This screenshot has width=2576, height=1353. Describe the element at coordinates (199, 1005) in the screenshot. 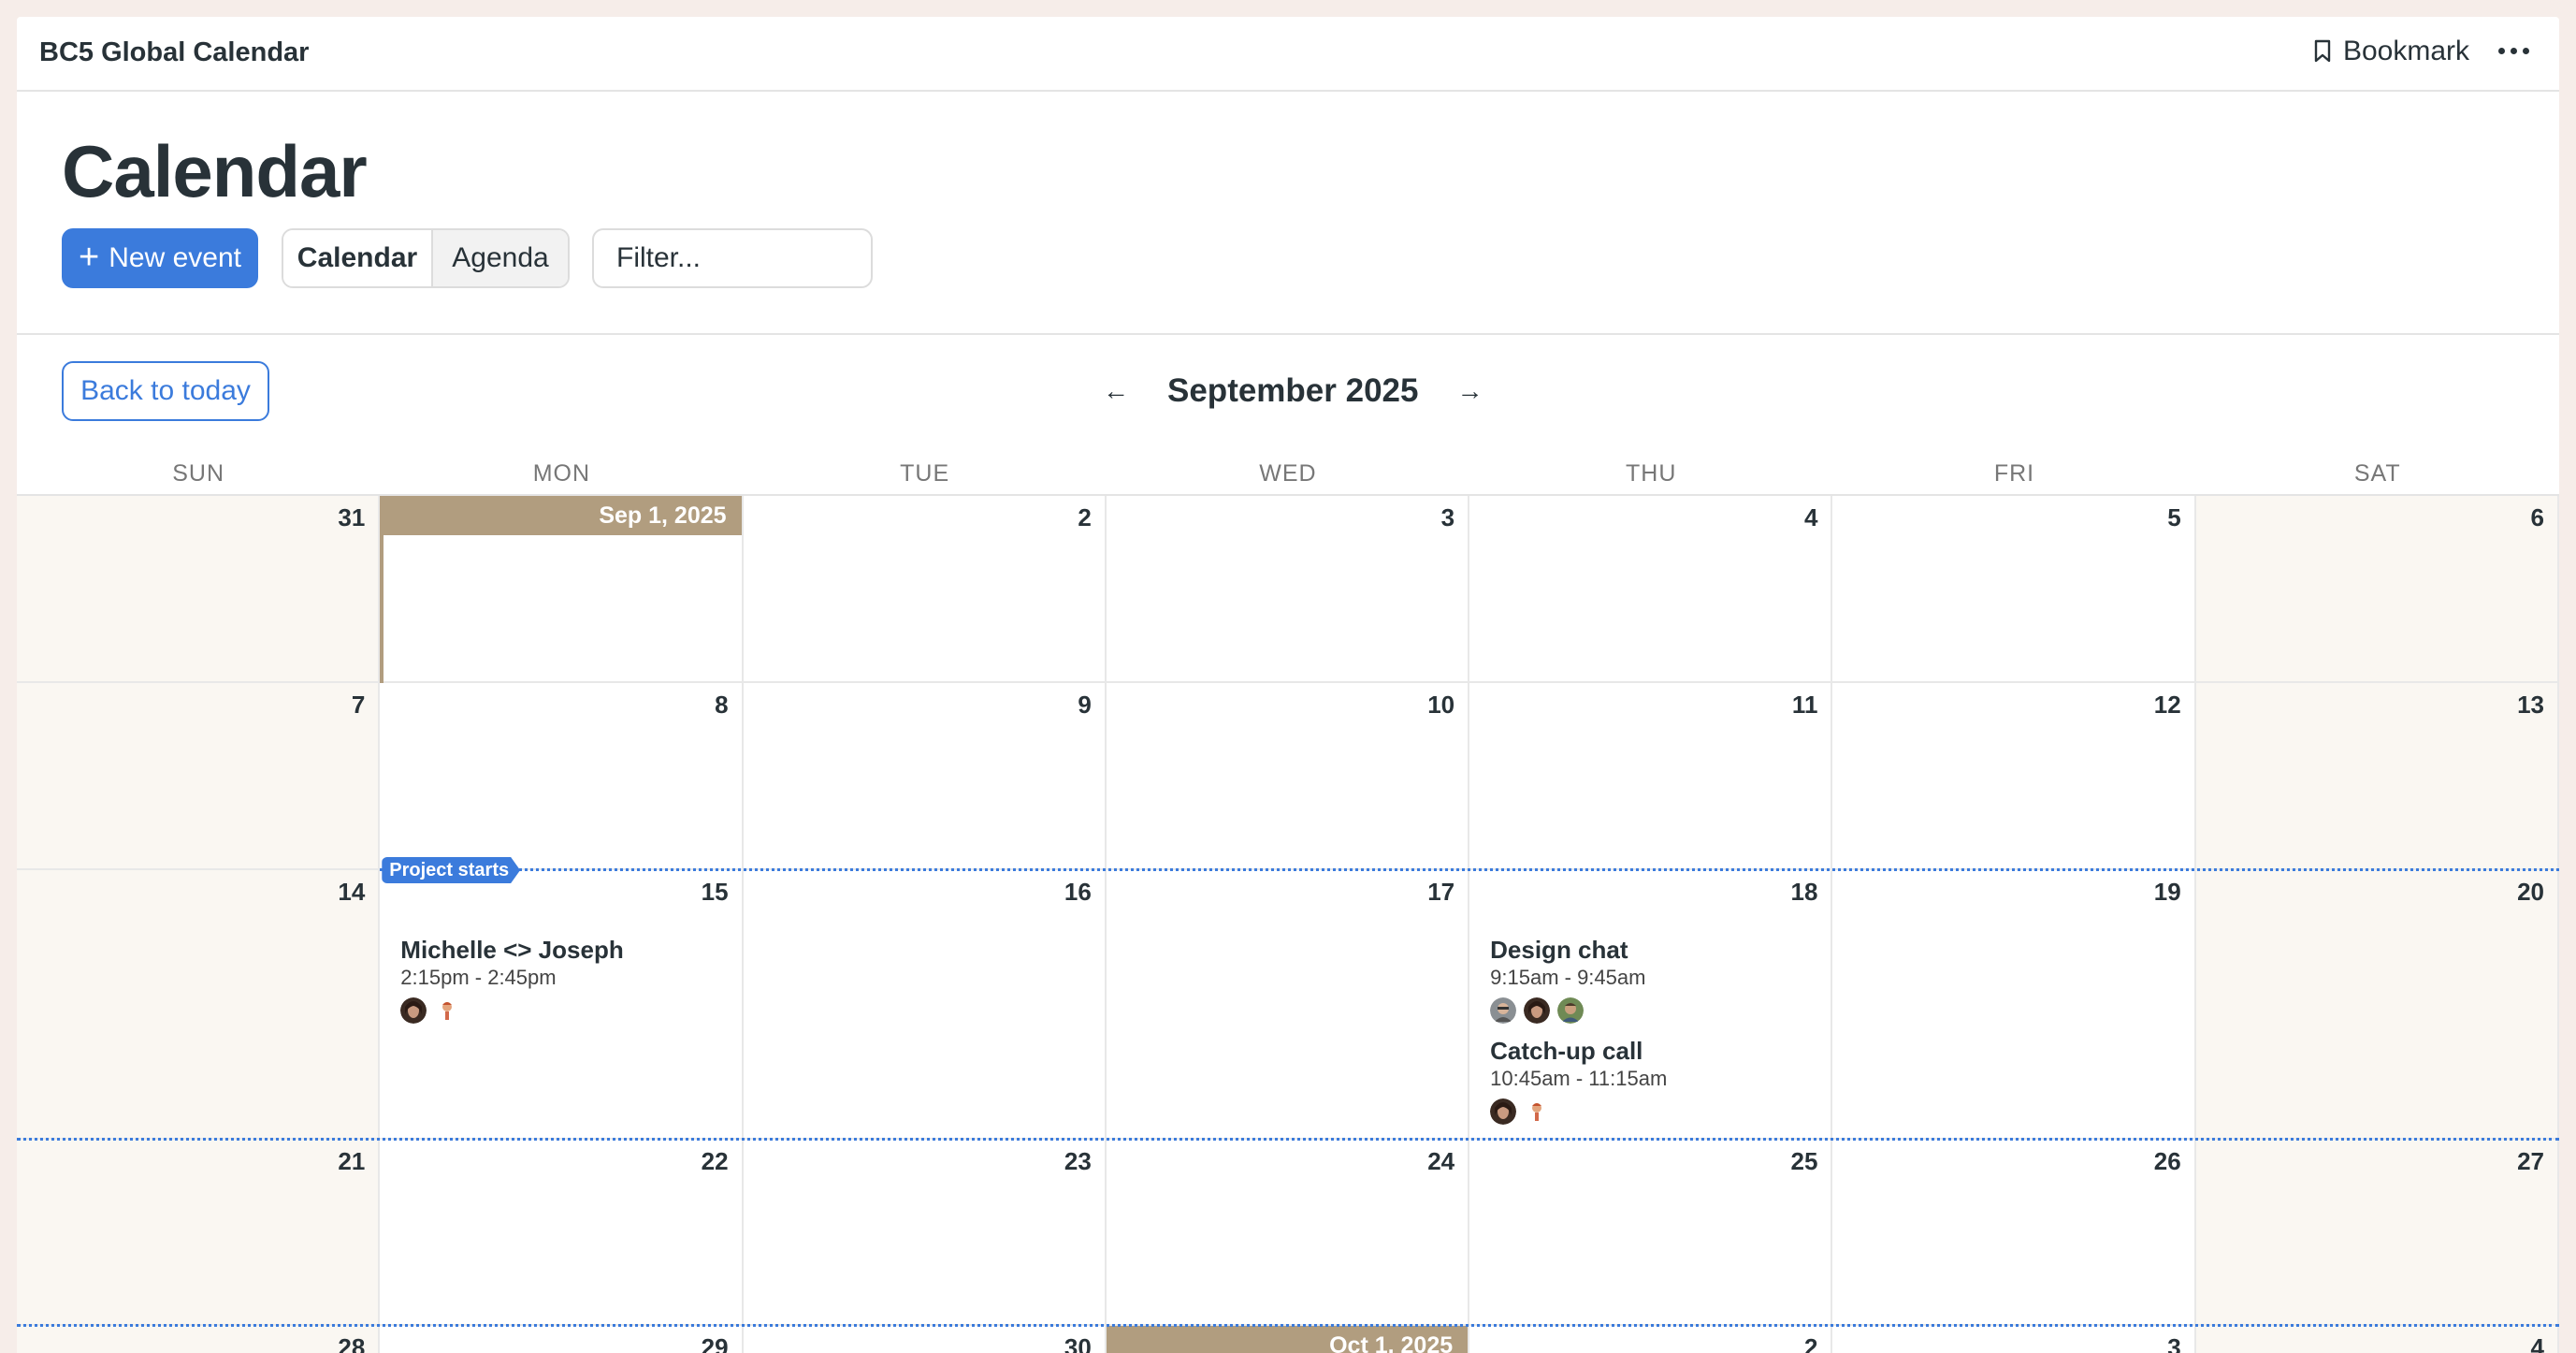

I see `day-cell: 14` at that location.